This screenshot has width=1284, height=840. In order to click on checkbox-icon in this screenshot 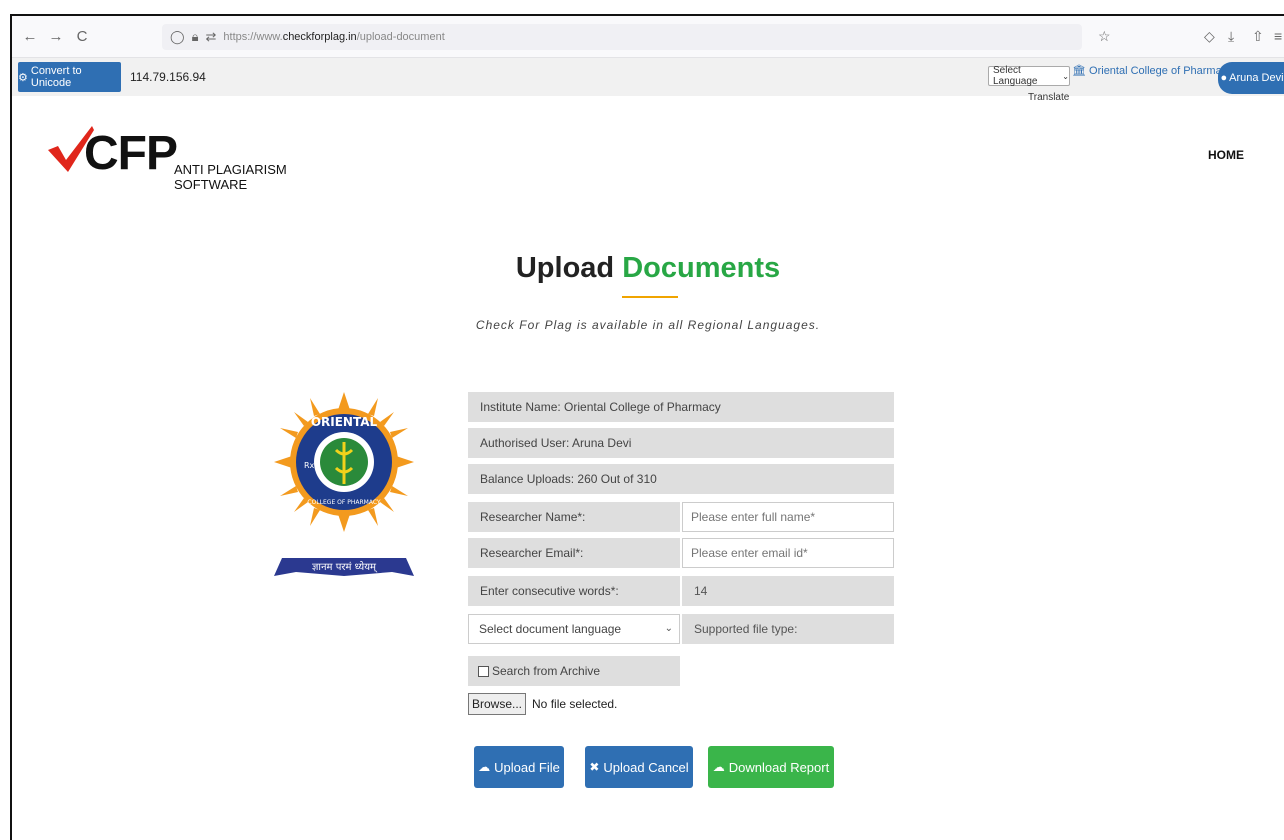, I will do `click(483, 671)`.